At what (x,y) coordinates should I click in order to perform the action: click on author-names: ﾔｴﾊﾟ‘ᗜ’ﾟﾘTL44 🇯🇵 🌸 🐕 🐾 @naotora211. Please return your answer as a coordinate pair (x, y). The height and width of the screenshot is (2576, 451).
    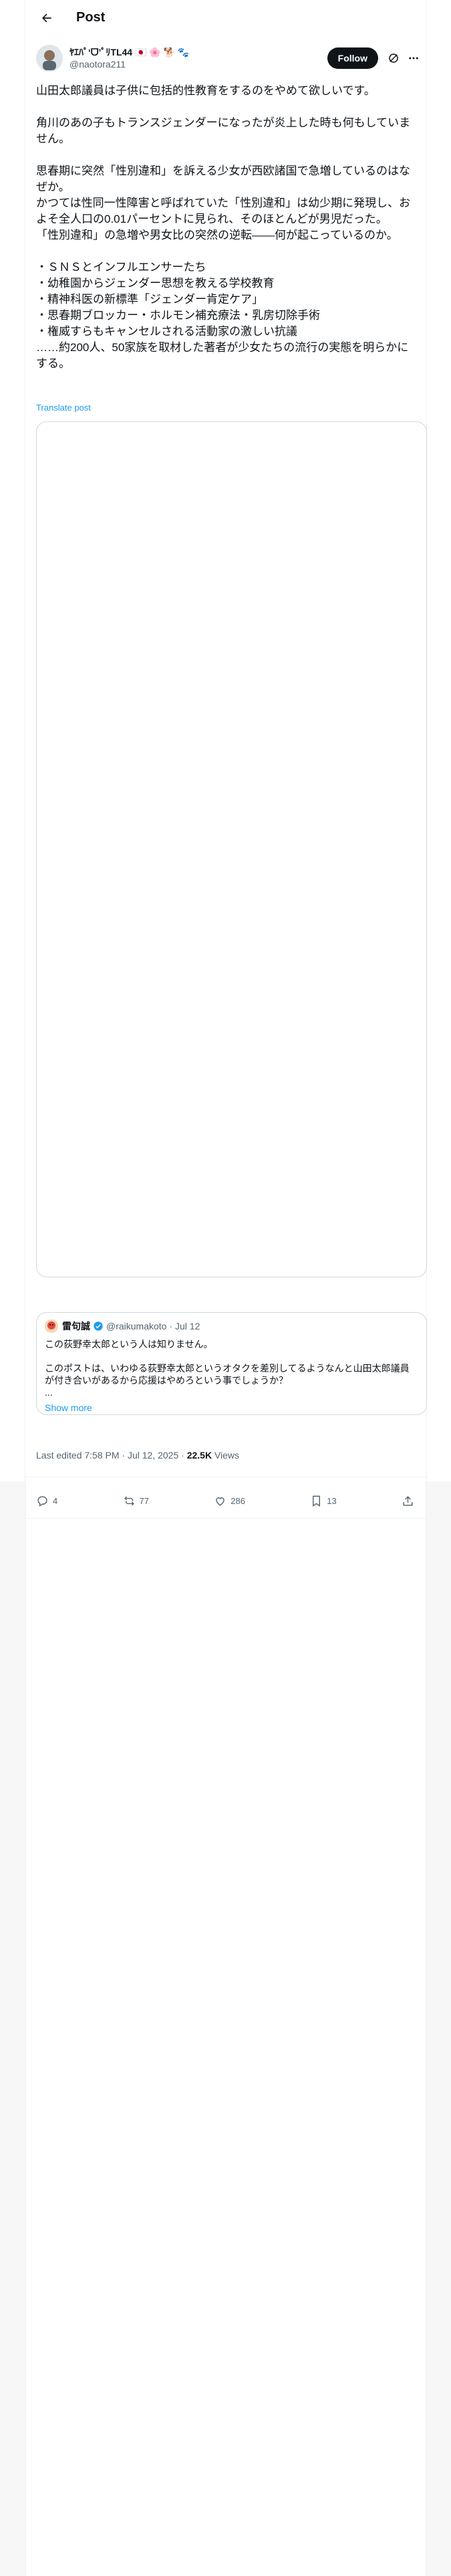
    Looking at the image, I should click on (198, 58).